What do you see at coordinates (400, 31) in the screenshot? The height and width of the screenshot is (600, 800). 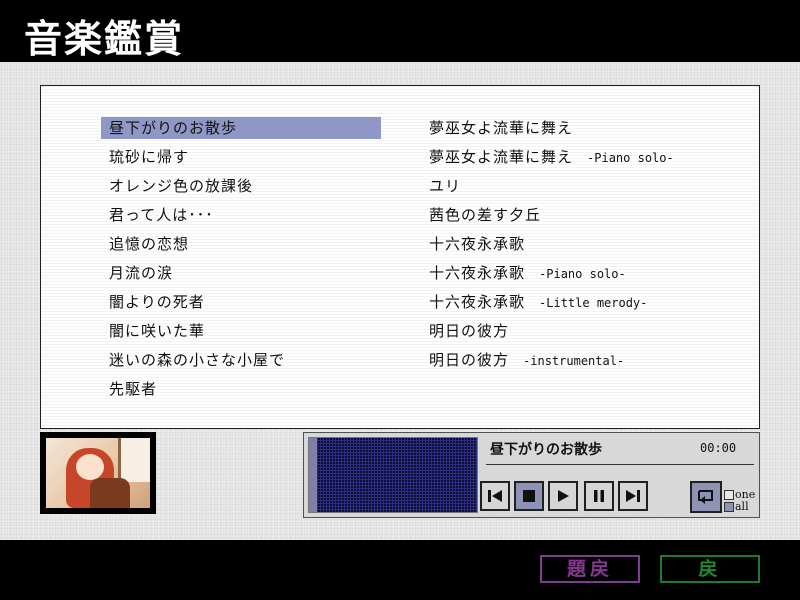 I see `title-bar: 音楽鑑賞` at bounding box center [400, 31].